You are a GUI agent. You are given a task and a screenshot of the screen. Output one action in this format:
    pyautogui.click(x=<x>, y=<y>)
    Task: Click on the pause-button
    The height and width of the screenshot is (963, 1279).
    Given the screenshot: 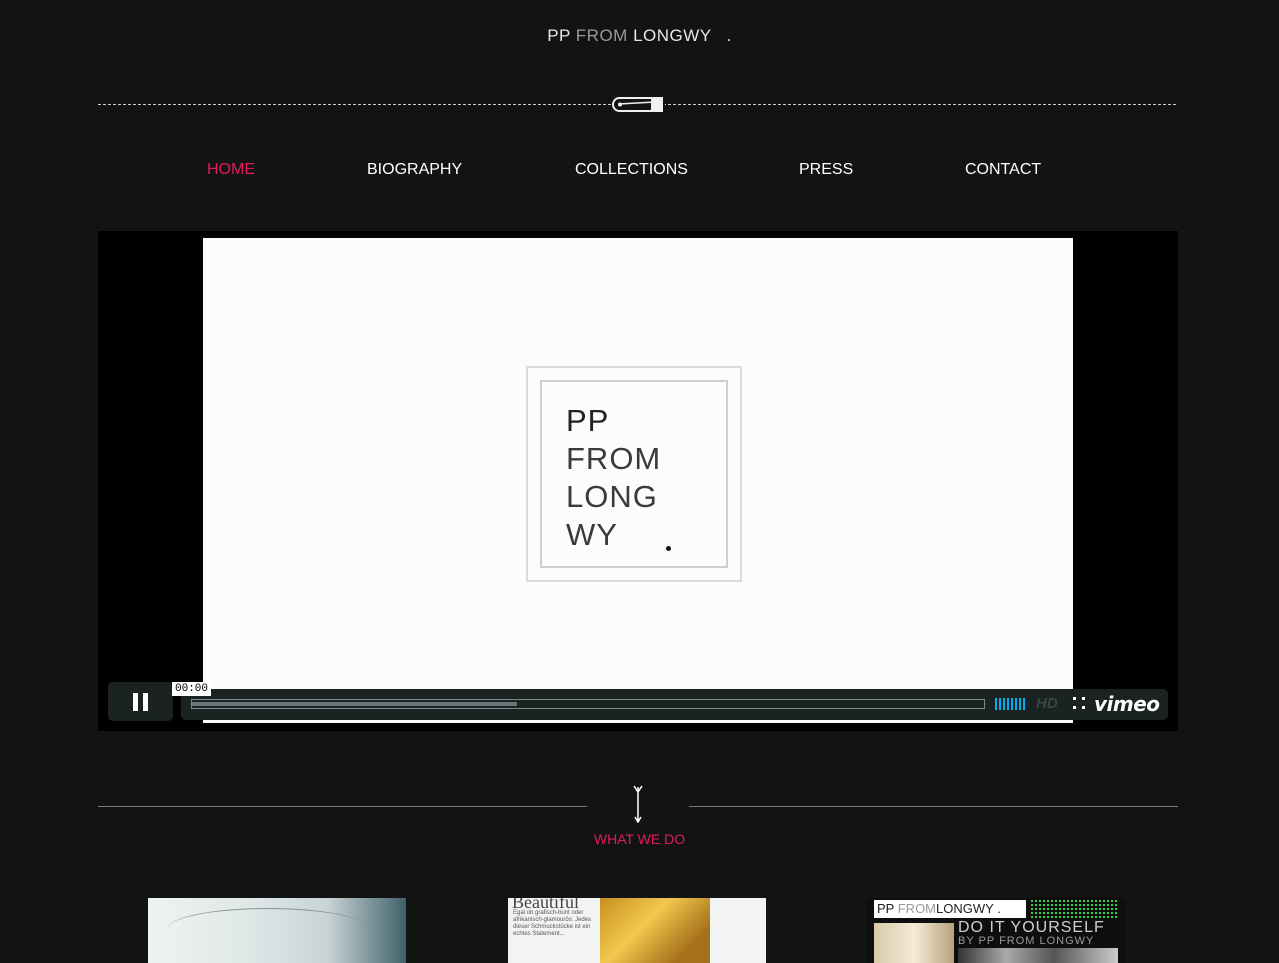 What is the action you would take?
    pyautogui.click(x=140, y=701)
    